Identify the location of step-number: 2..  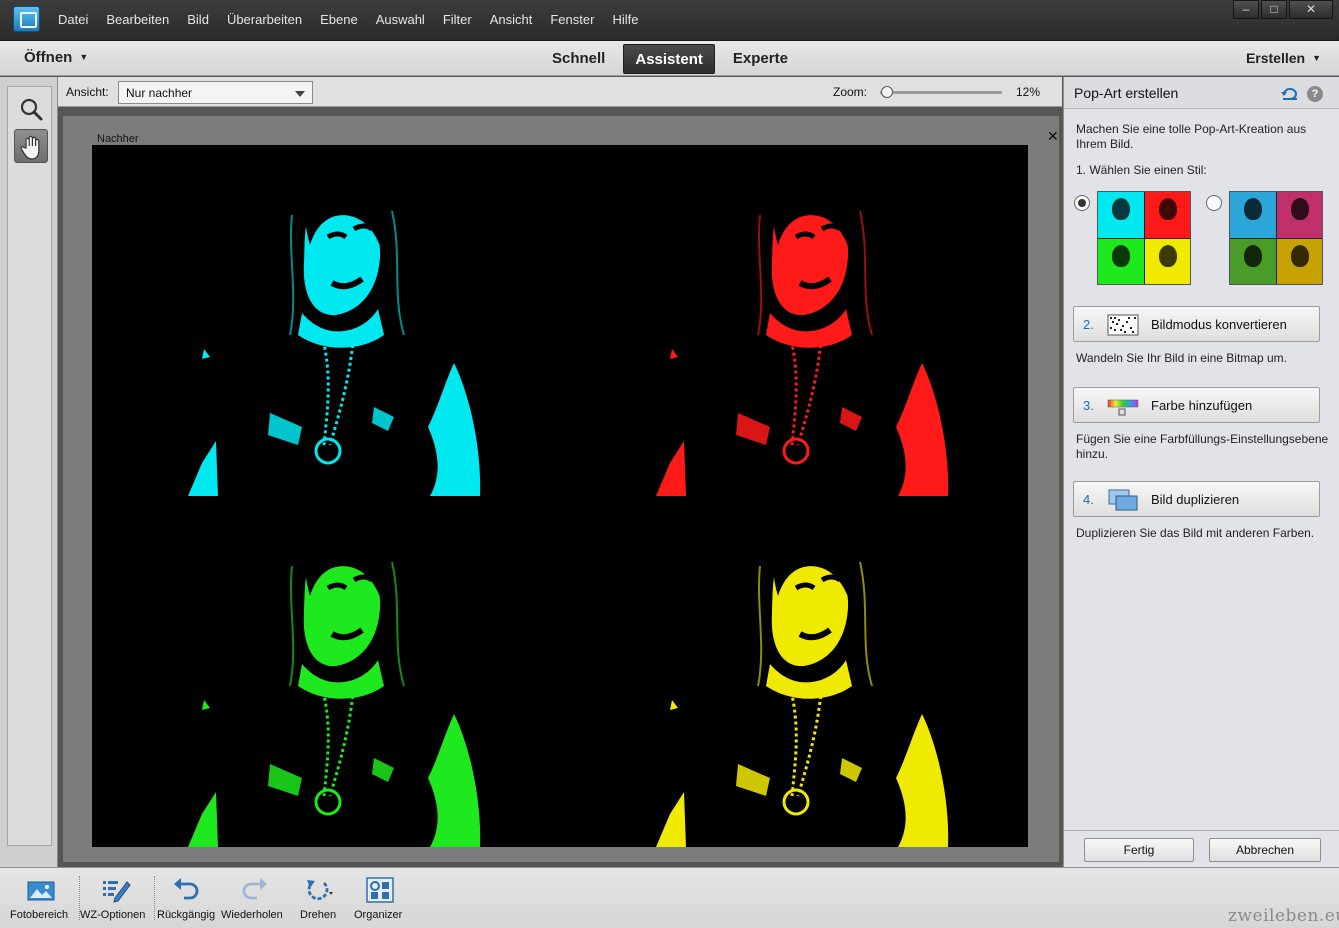
(1088, 324).